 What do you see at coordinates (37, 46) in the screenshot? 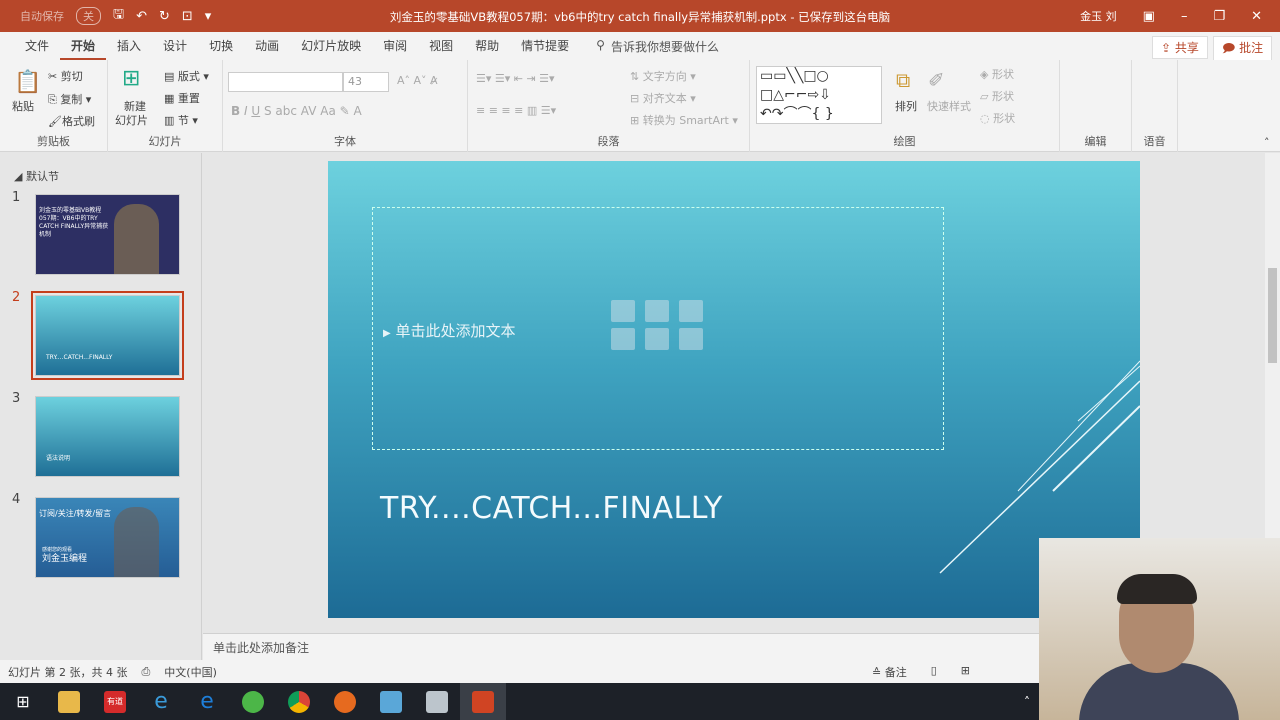
I see `tab-file: 文件` at bounding box center [37, 46].